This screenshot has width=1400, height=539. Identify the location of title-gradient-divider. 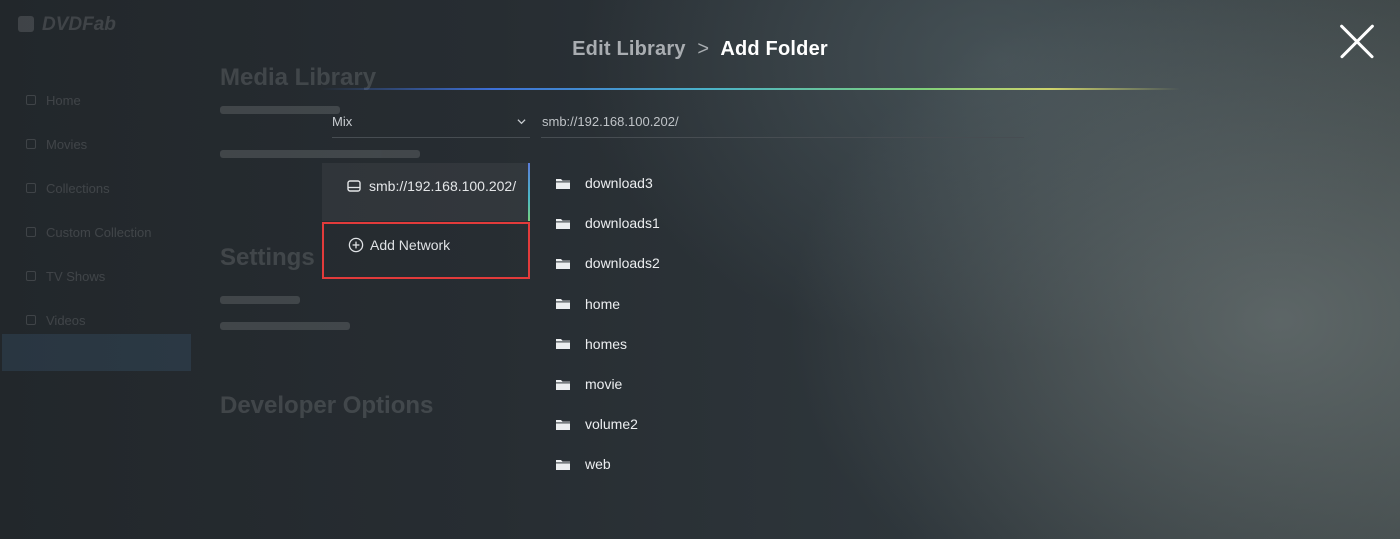
(750, 89).